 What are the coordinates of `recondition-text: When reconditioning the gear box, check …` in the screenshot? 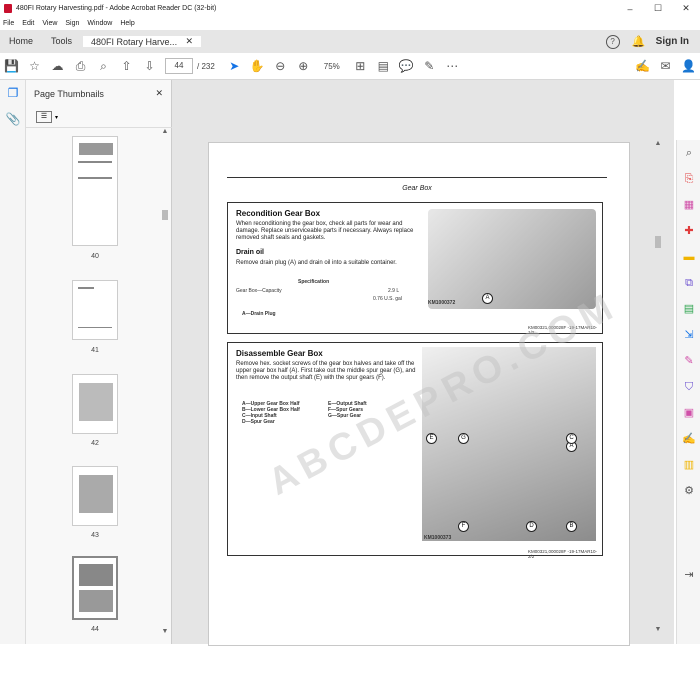 It's located at (325, 231).